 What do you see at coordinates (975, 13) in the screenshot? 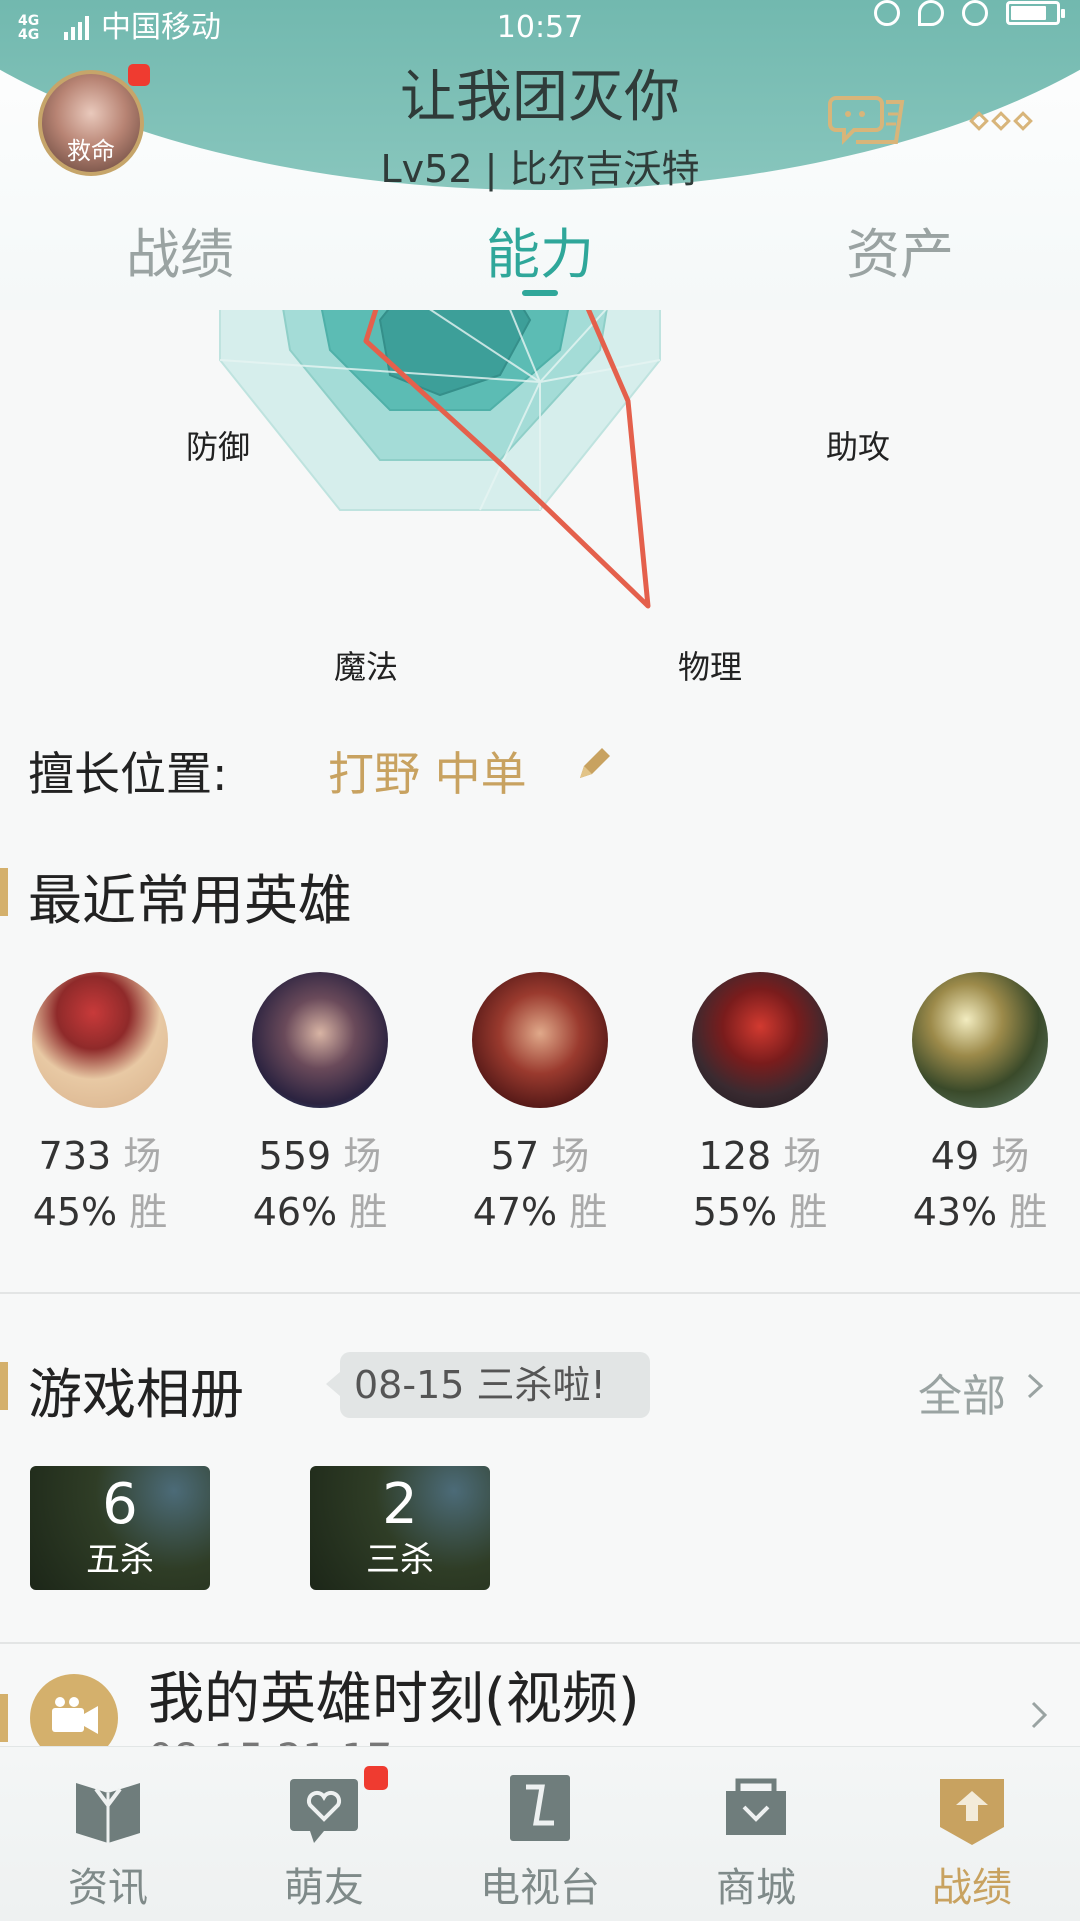
I see `hd-call-icon` at bounding box center [975, 13].